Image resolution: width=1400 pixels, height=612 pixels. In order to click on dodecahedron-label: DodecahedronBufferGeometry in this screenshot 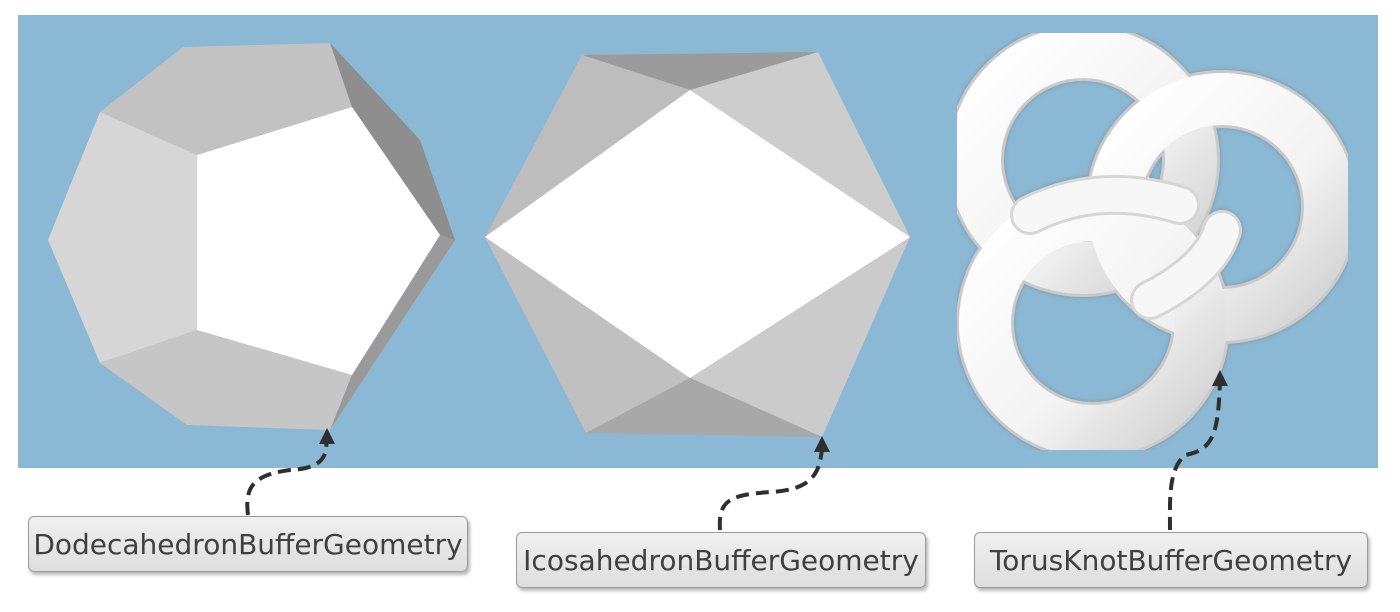, I will do `click(248, 544)`.